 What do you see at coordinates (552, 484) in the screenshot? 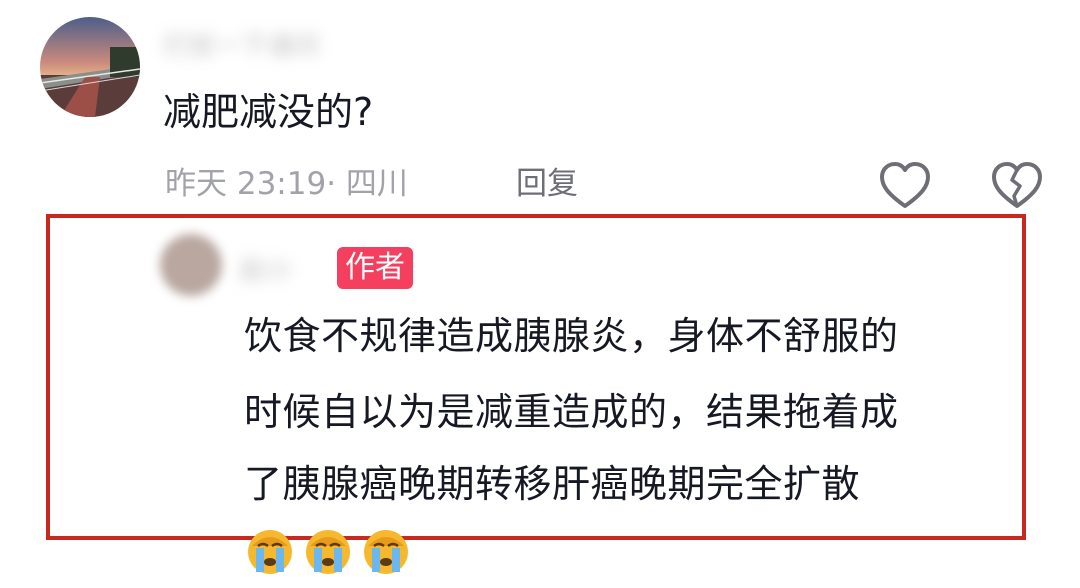
I see `reply-text-line: 了胰腺癌晚期转移肝癌晚期完全扩散` at bounding box center [552, 484].